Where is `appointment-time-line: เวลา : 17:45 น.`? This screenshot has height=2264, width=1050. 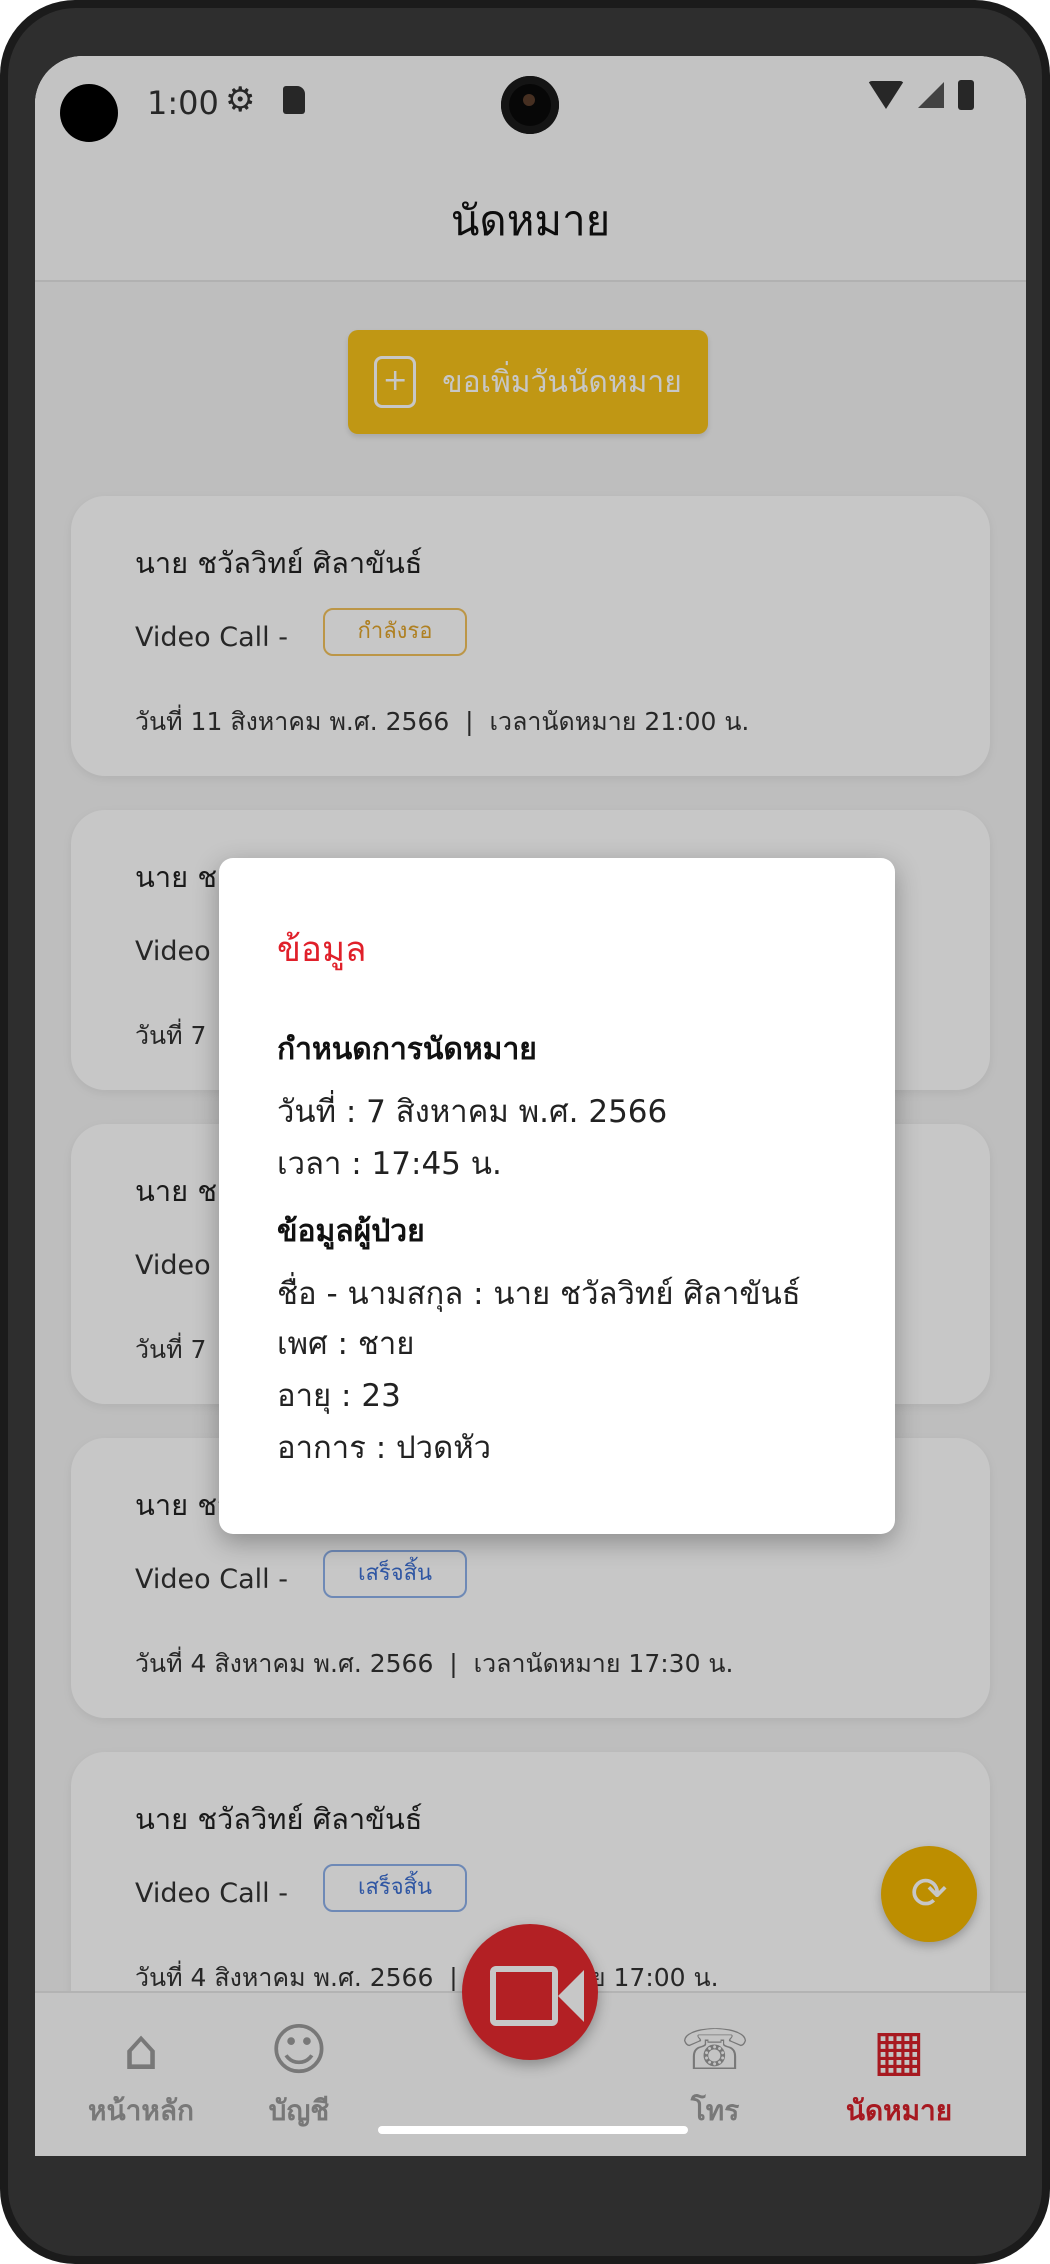
appointment-time-line: เวลา : 17:45 น. is located at coordinates (389, 1164).